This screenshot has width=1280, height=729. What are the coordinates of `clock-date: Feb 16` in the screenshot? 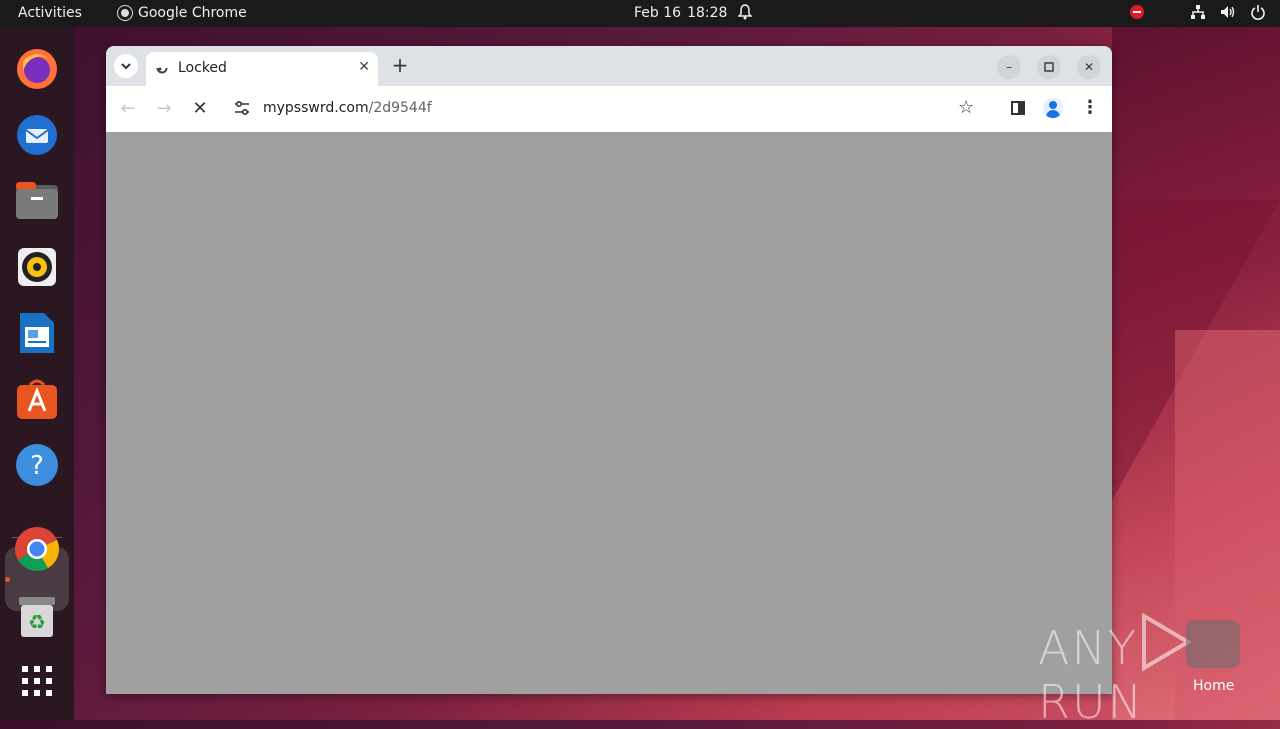 It's located at (658, 13).